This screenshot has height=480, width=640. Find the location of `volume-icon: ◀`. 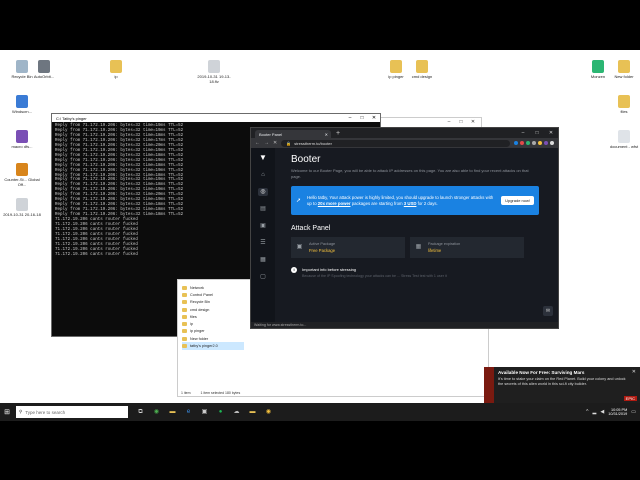

volume-icon: ◀ is located at coordinates (602, 412).